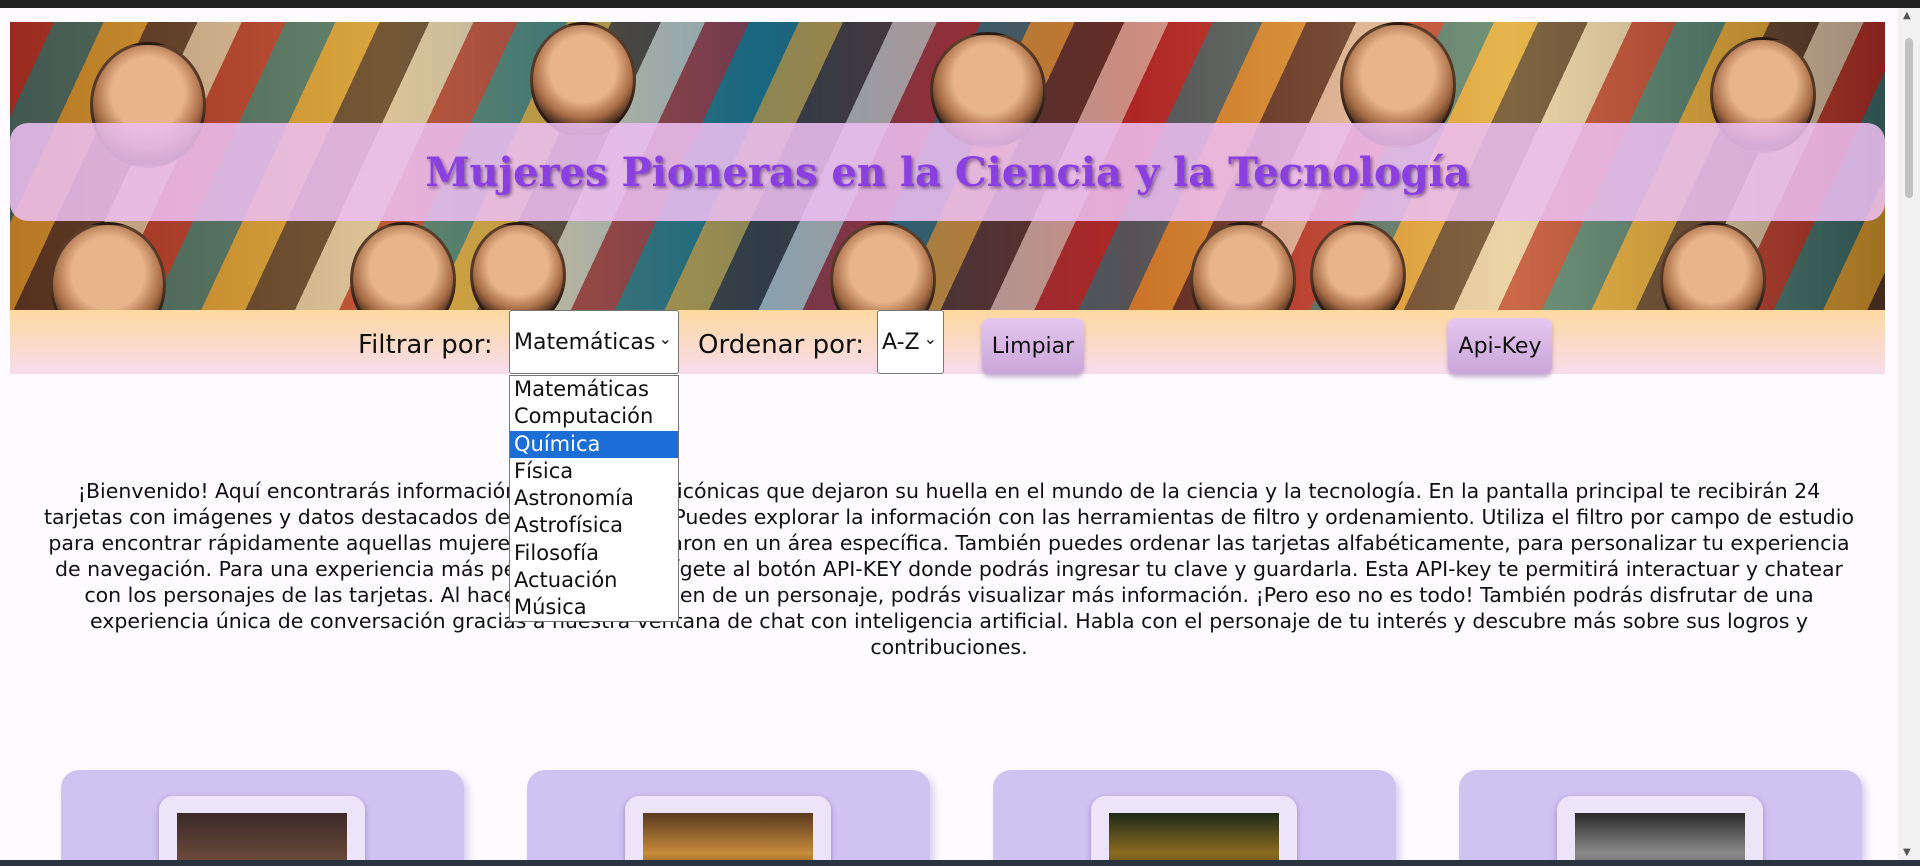 The height and width of the screenshot is (866, 1920). Describe the element at coordinates (425, 345) in the screenshot. I see `filter-label: Filtrar por:` at that location.